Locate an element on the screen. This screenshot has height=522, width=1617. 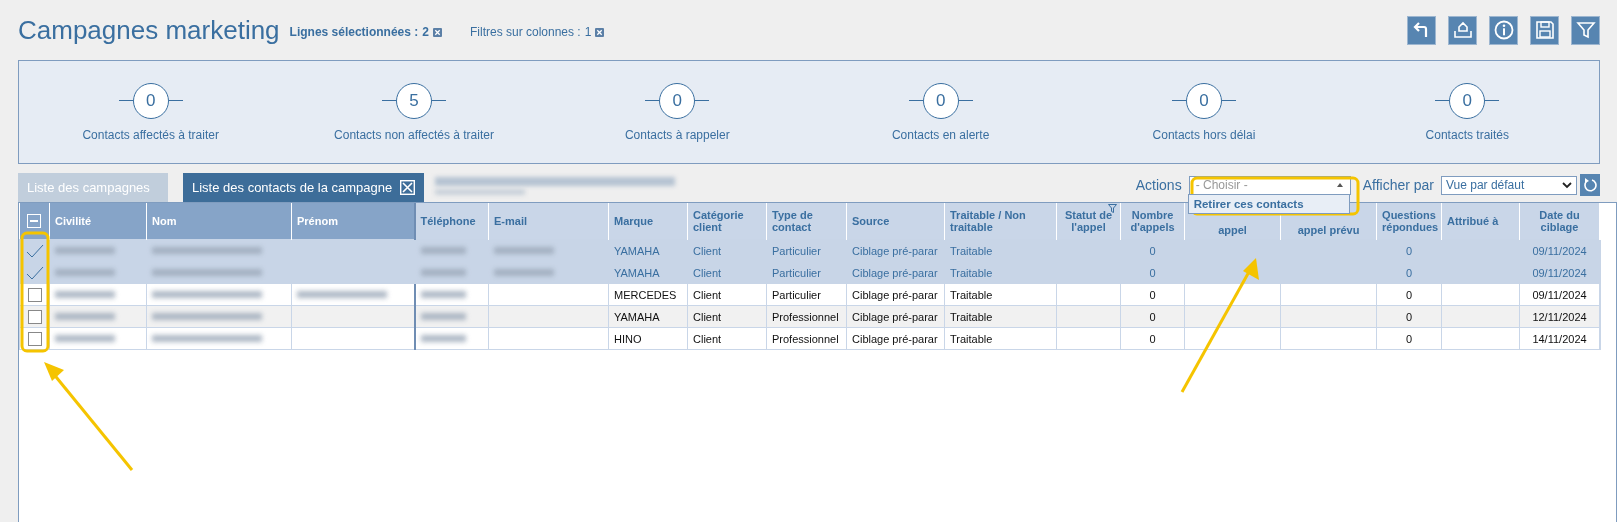
filter-count: 1 is located at coordinates (588, 32).